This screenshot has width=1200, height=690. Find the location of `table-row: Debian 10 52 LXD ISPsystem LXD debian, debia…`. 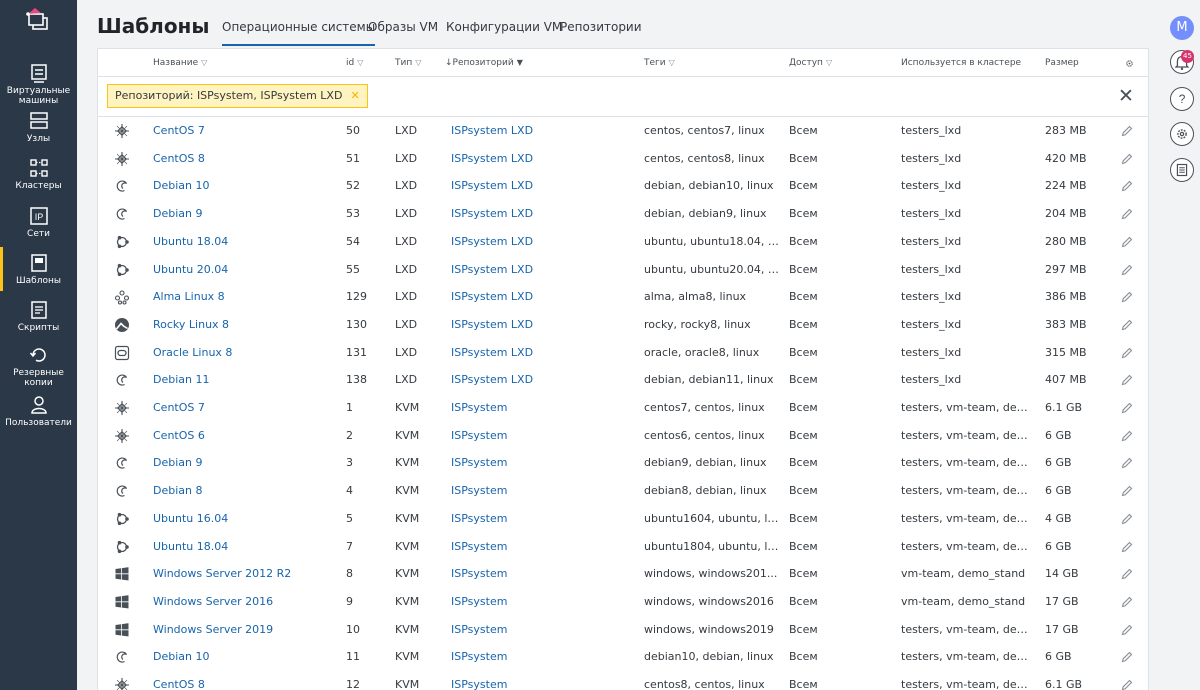

table-row: Debian 10 52 LXD ISPsystem LXD debian, debia… is located at coordinates (623, 186).